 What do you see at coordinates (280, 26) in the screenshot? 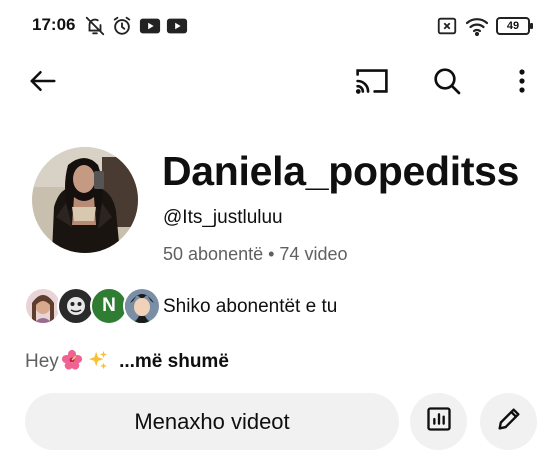
I see `status-bar: 17:06 49` at bounding box center [280, 26].